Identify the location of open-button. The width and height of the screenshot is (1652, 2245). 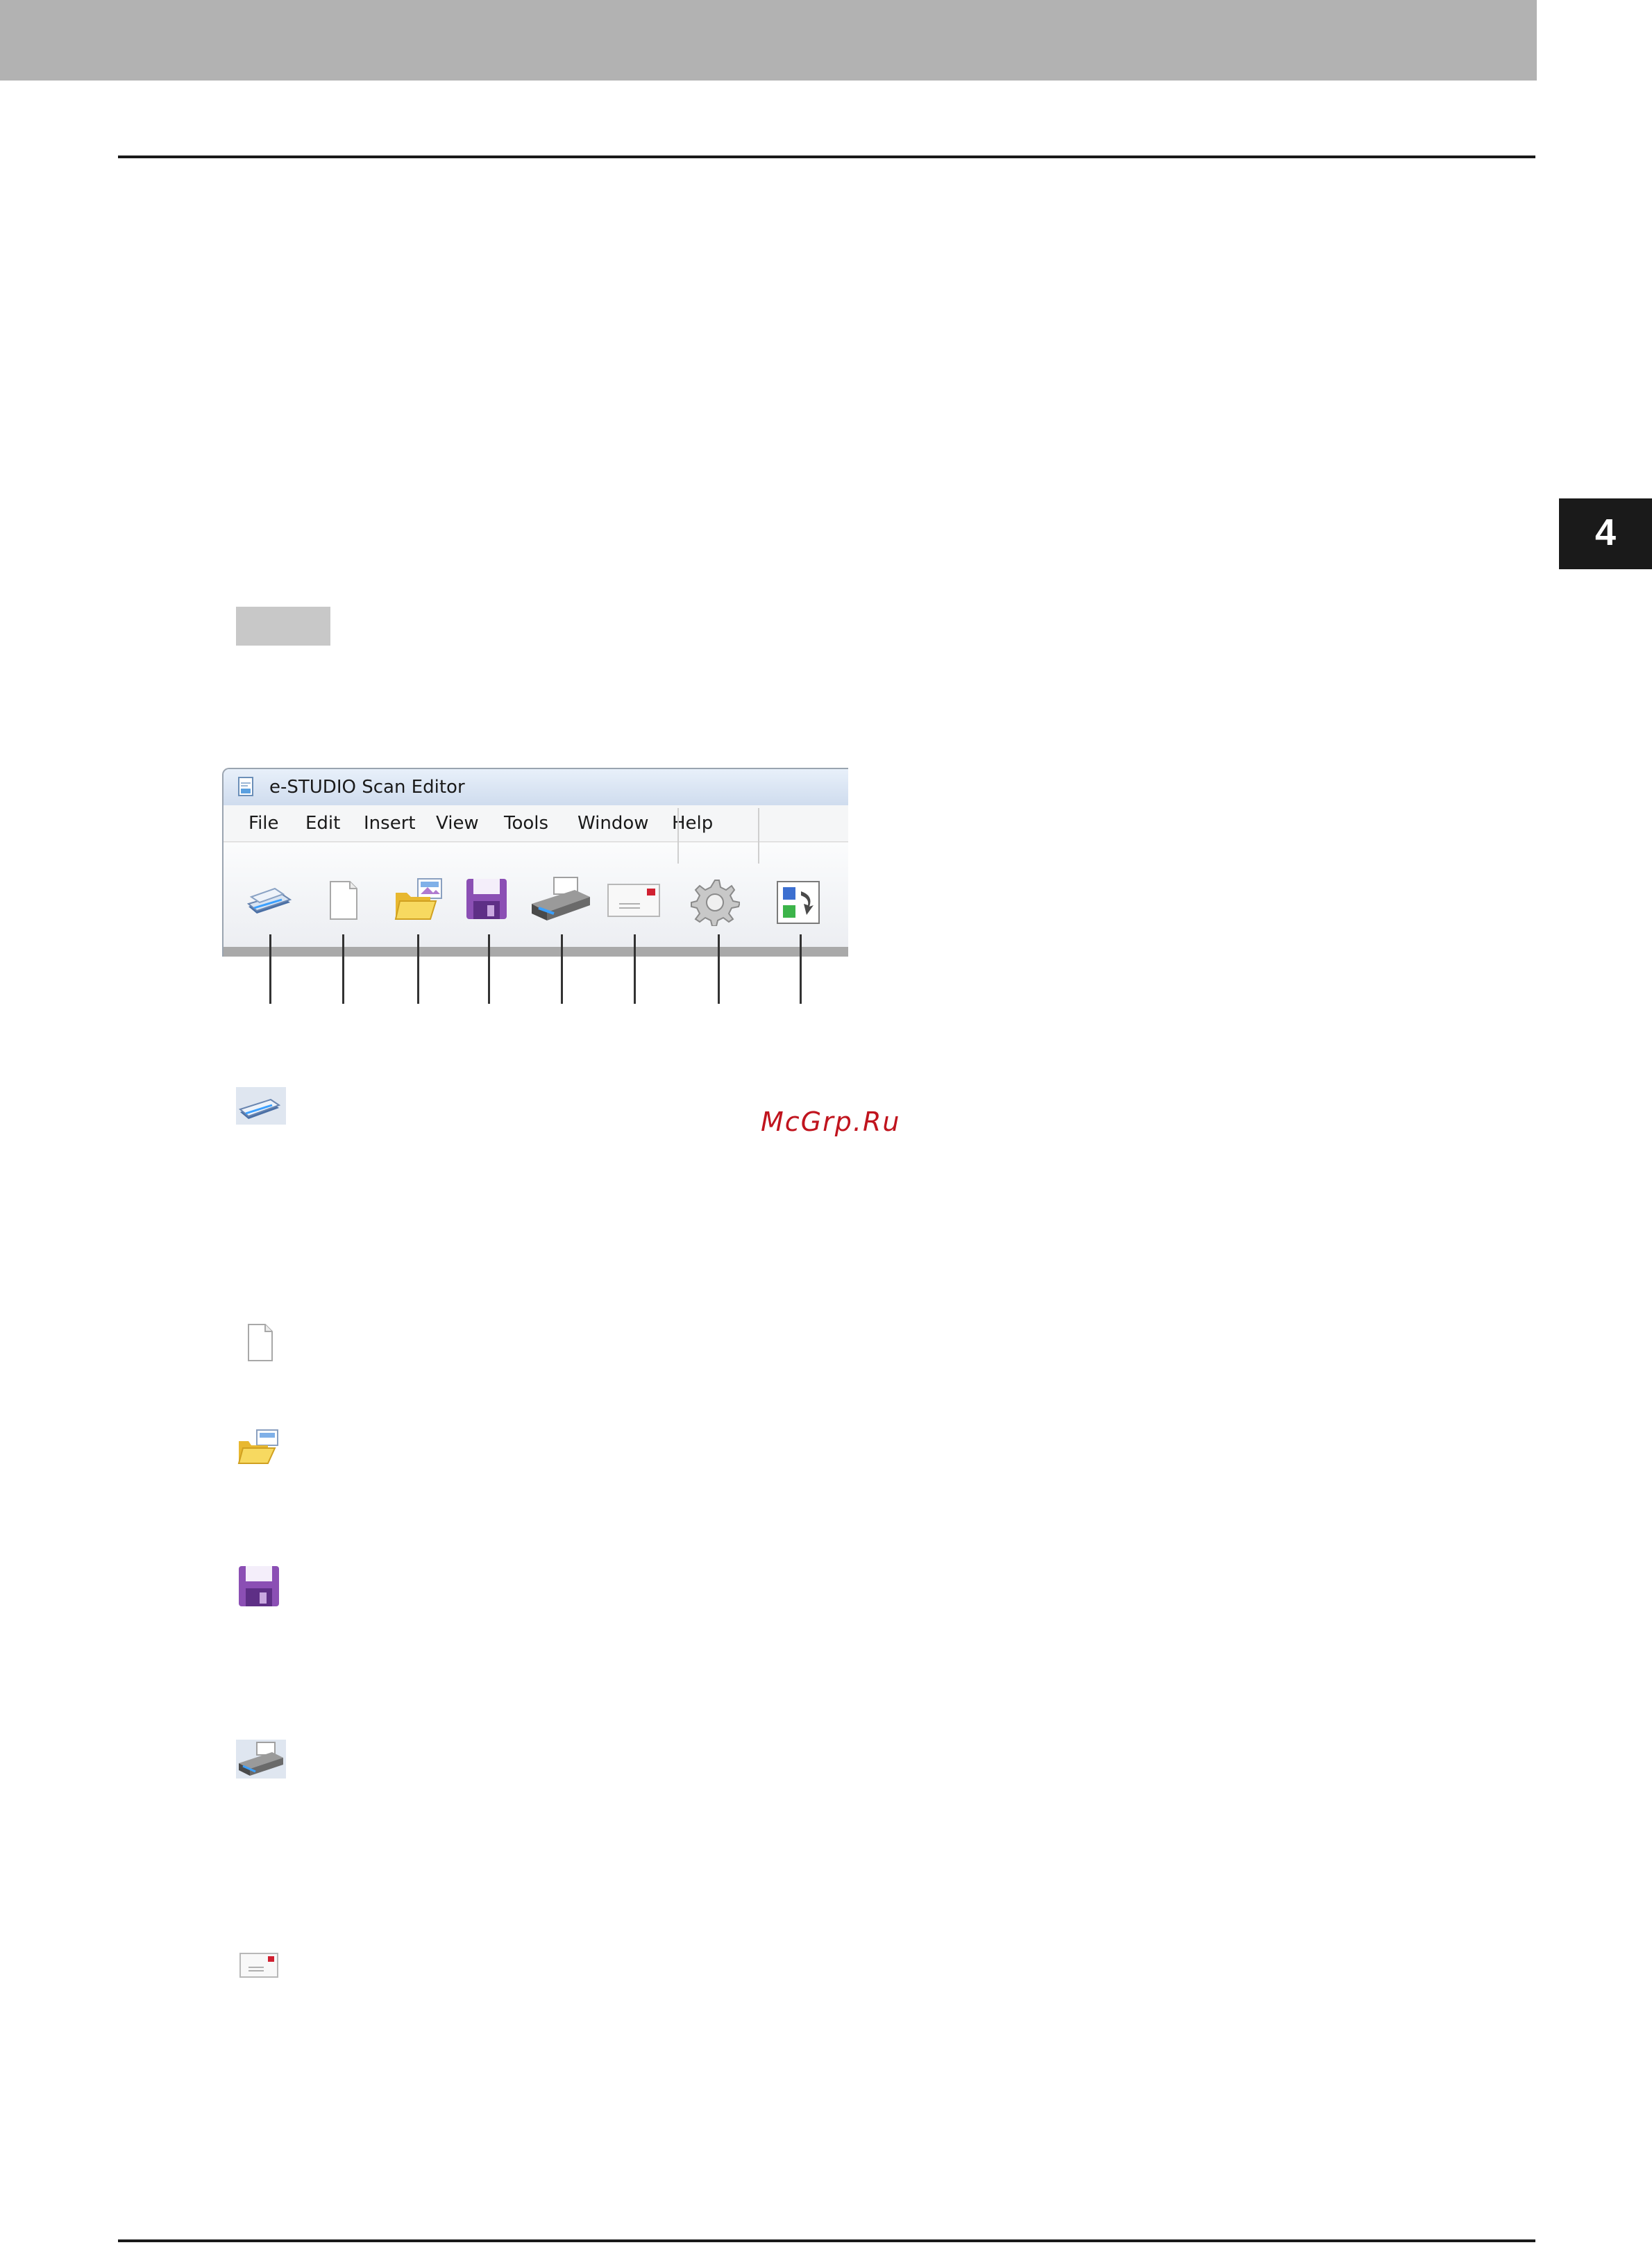
(419, 900).